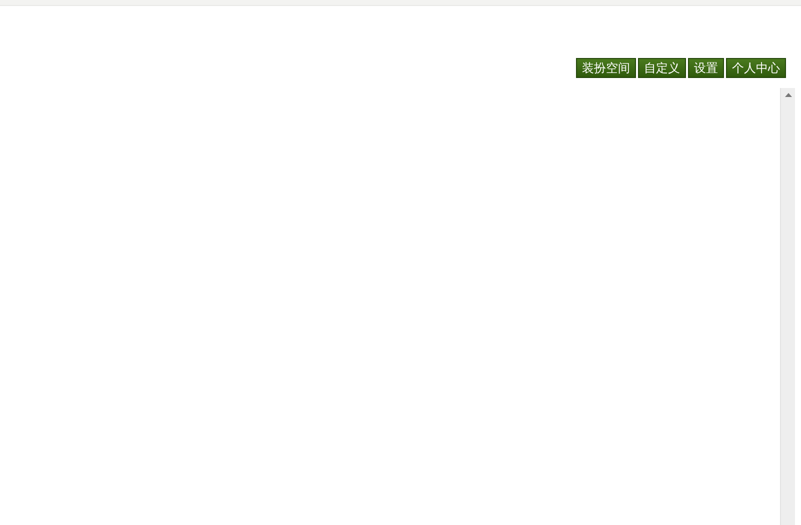 The image size is (801, 525). What do you see at coordinates (606, 68) in the screenshot?
I see `toolbar-button: 装扮空间` at bounding box center [606, 68].